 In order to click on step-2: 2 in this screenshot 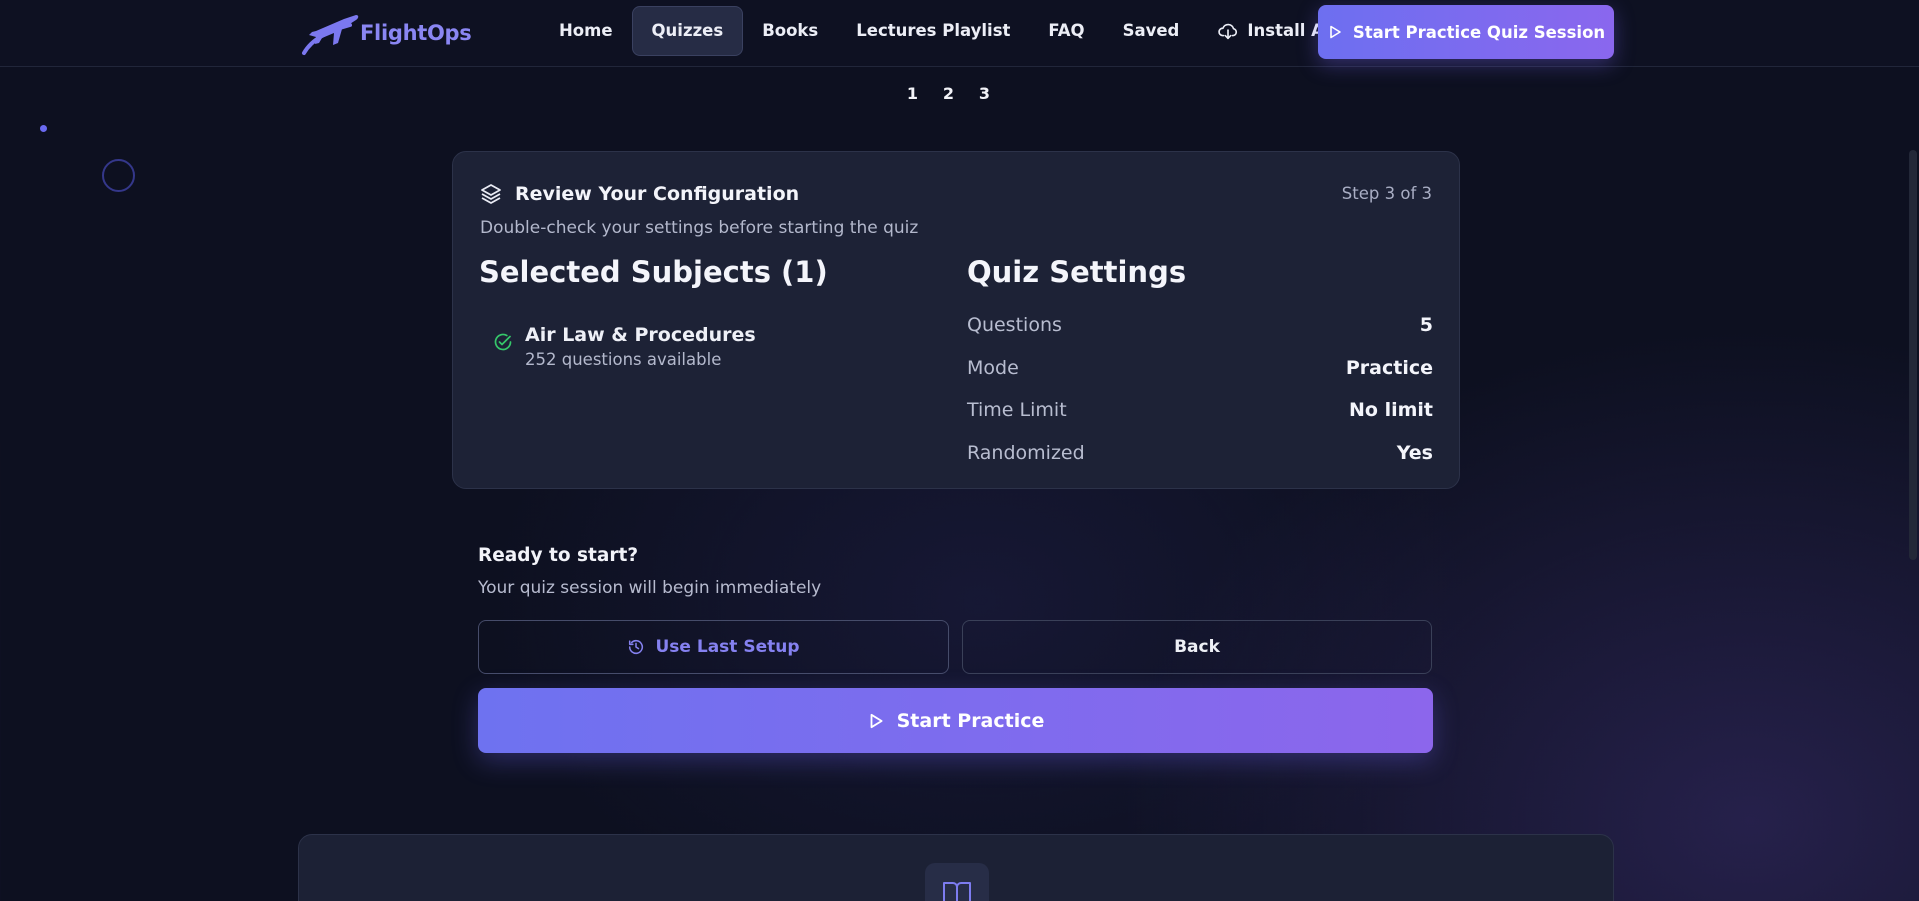, I will do `click(948, 93)`.